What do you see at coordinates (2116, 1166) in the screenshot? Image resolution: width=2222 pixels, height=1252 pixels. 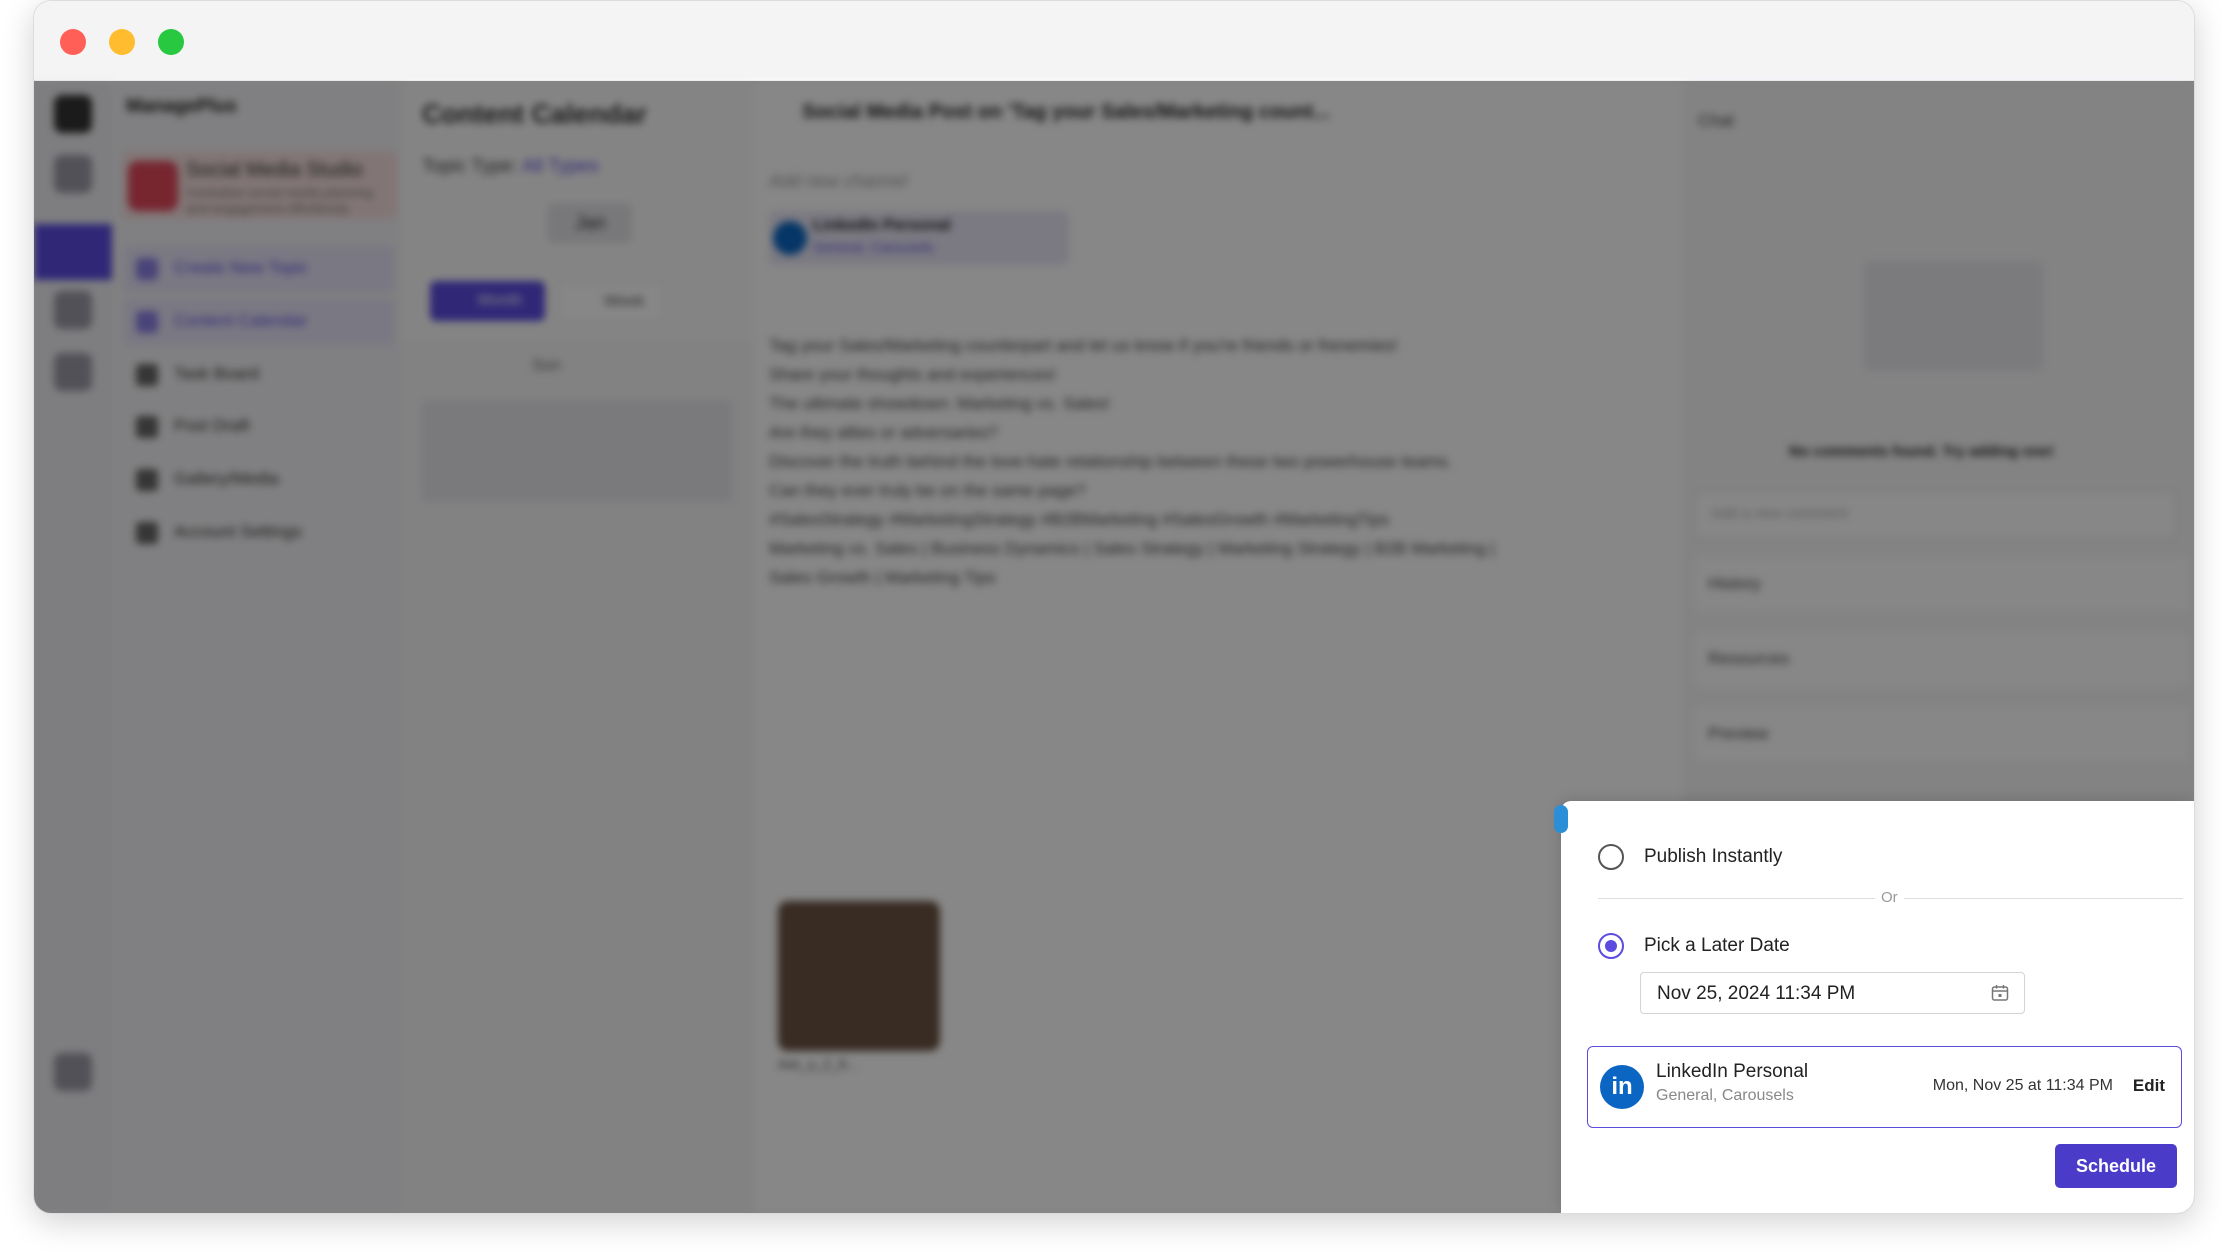 I see `schedule-button: Schedule` at bounding box center [2116, 1166].